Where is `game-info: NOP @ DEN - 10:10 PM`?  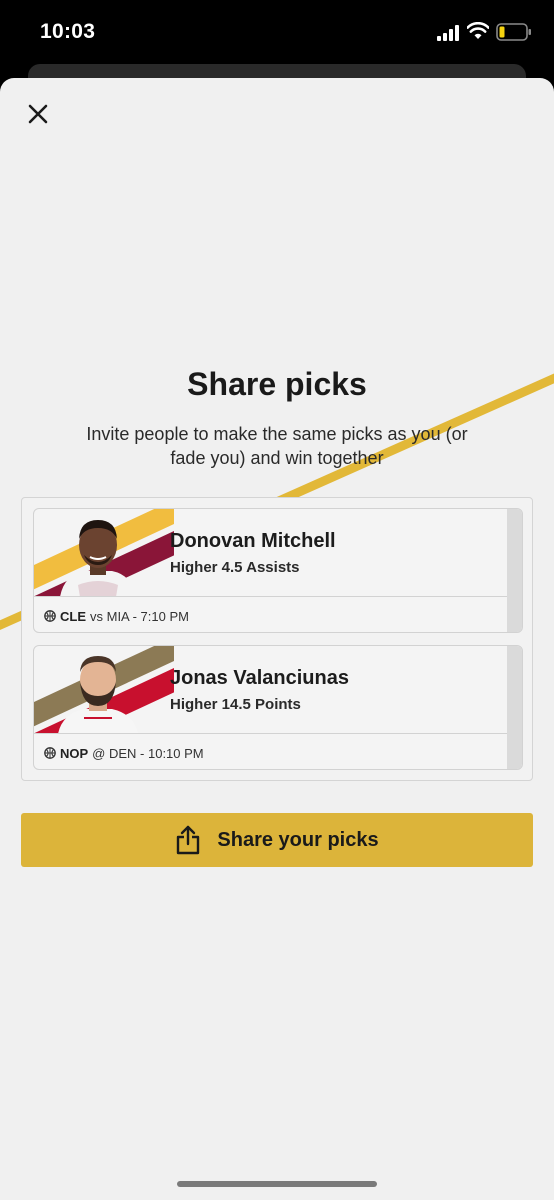
game-info: NOP @ DEN - 10:10 PM is located at coordinates (124, 753).